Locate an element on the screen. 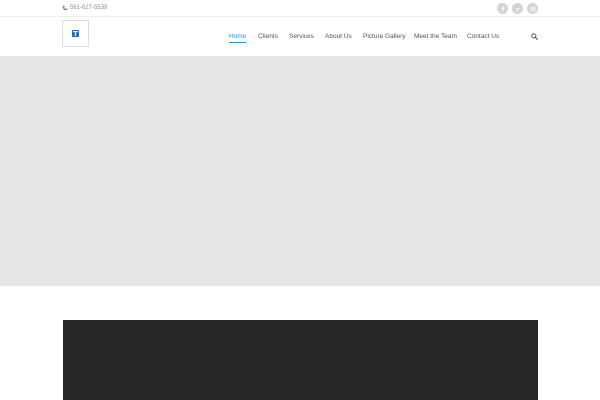 This screenshot has width=600, height=400. google-plus-link: g is located at coordinates (517, 8).